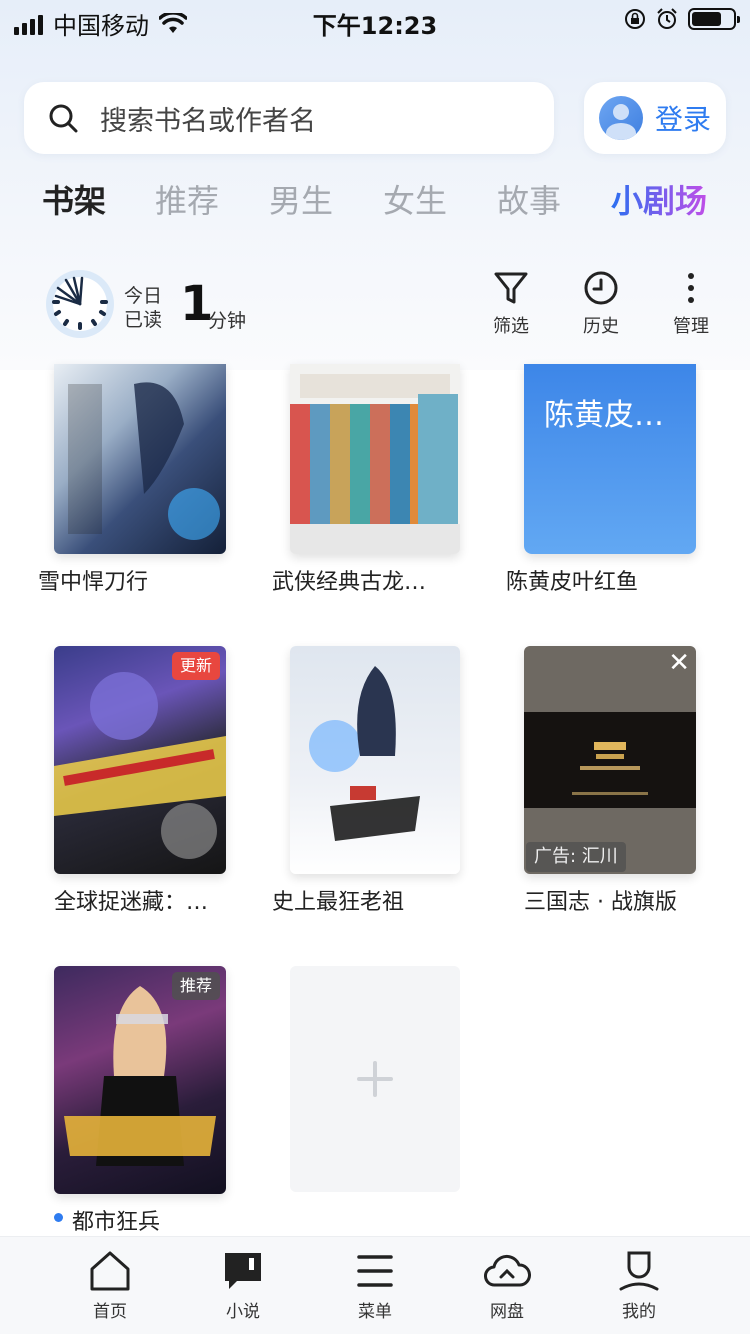  I want to click on book-title: 雪中悍刀行, so click(93, 582).